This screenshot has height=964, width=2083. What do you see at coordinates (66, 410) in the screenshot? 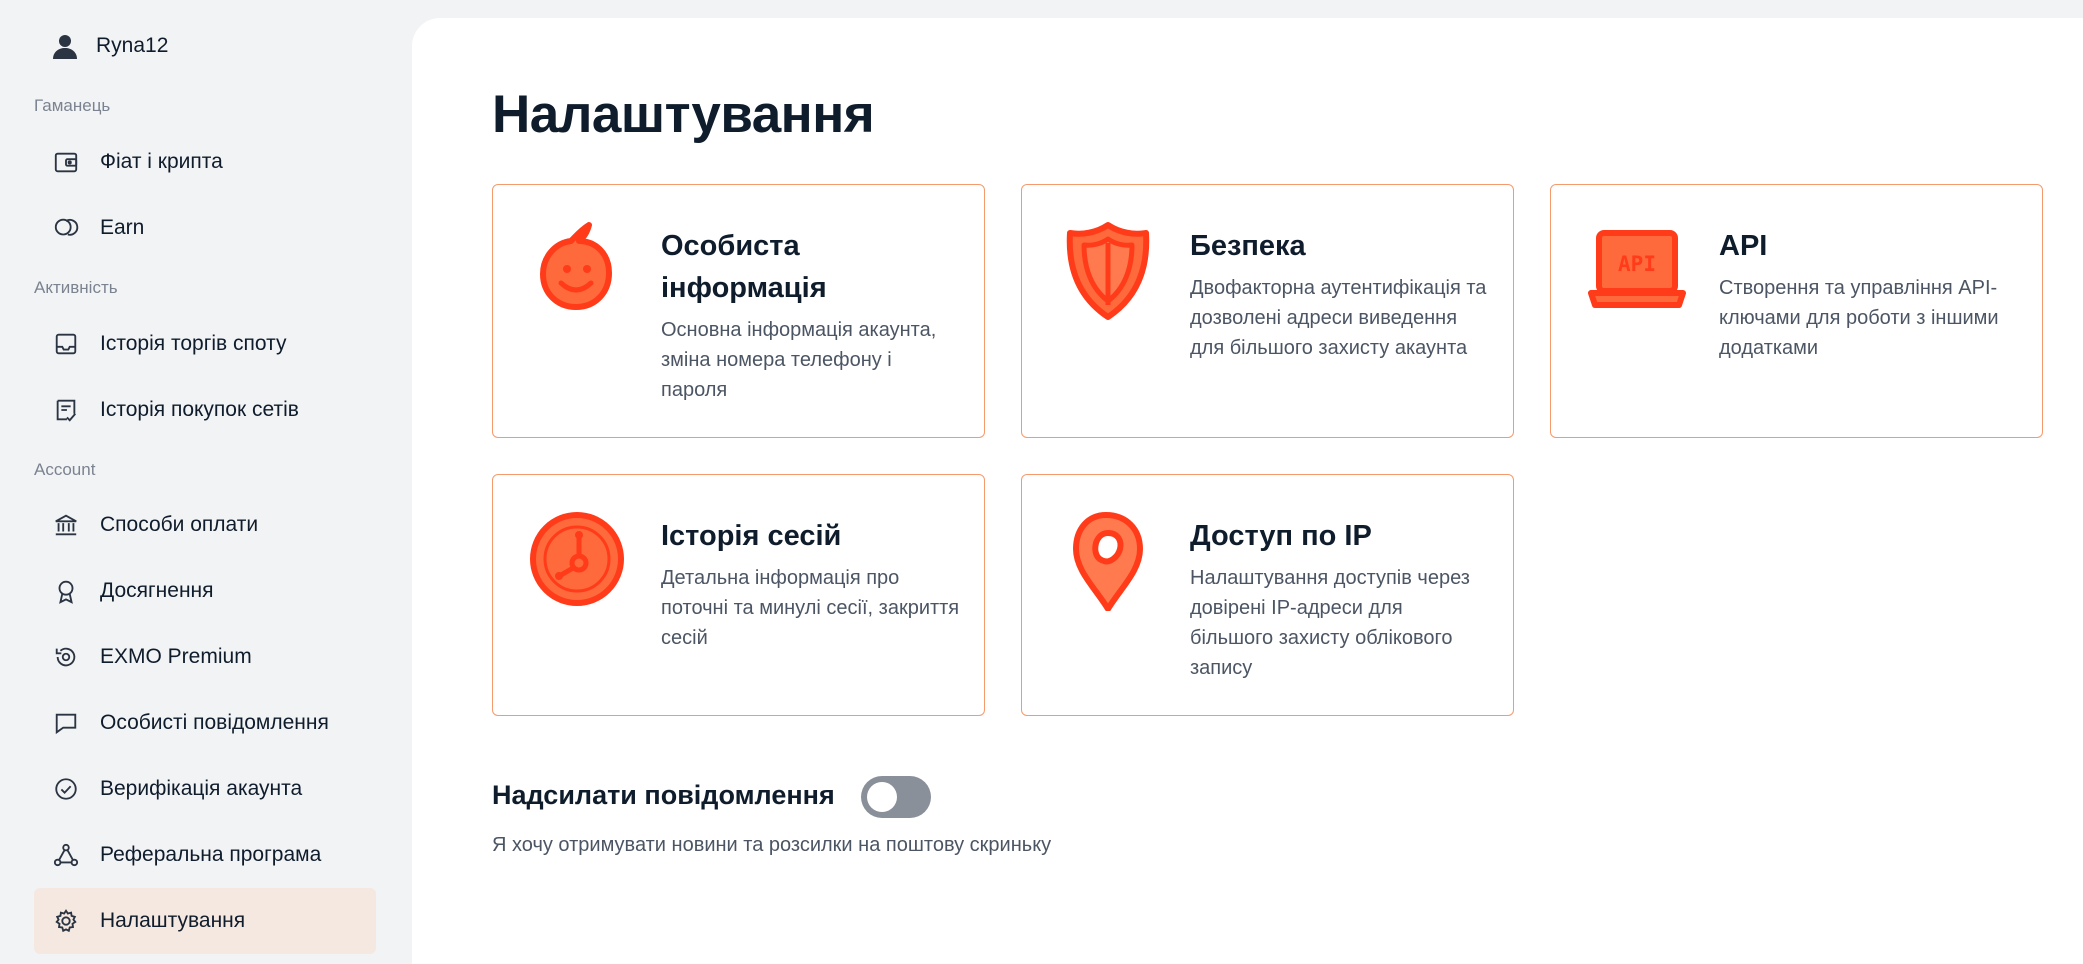
I see `receipt-icon` at bounding box center [66, 410].